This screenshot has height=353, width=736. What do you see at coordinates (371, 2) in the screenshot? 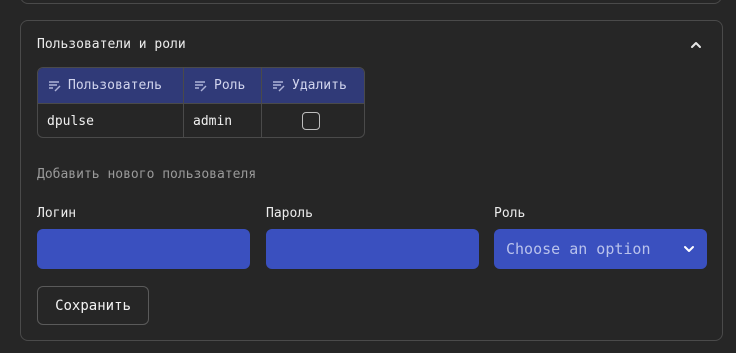
I see `previous-card-edge` at bounding box center [371, 2].